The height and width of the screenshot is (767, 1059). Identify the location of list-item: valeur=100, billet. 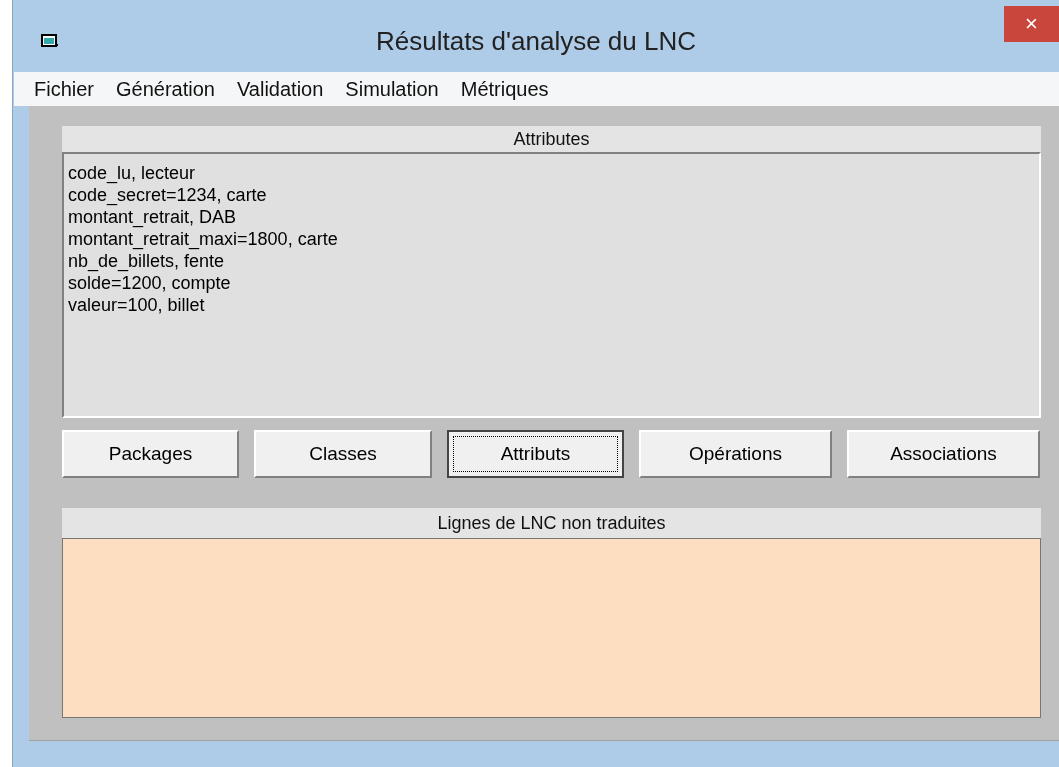
(551, 305).